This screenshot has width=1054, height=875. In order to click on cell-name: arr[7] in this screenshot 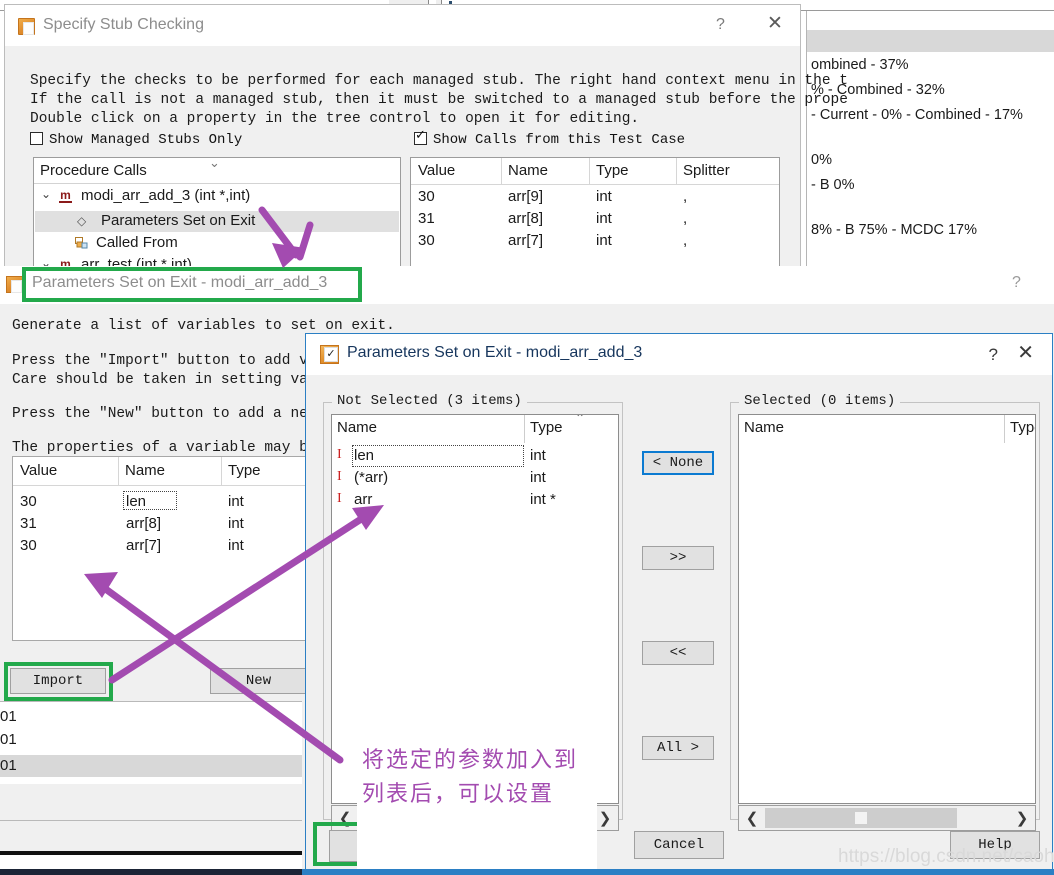, I will do `click(526, 240)`.